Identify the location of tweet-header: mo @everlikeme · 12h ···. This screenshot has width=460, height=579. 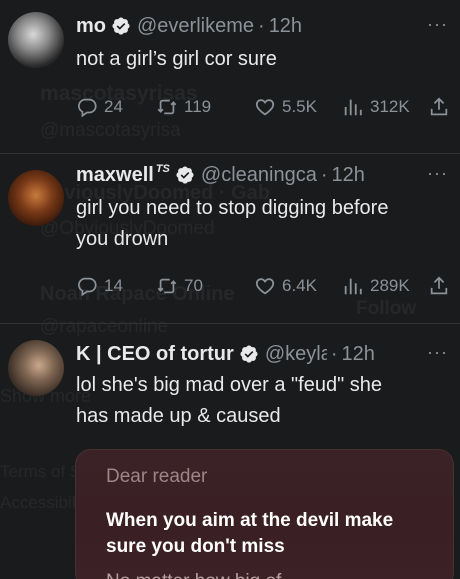
(263, 26).